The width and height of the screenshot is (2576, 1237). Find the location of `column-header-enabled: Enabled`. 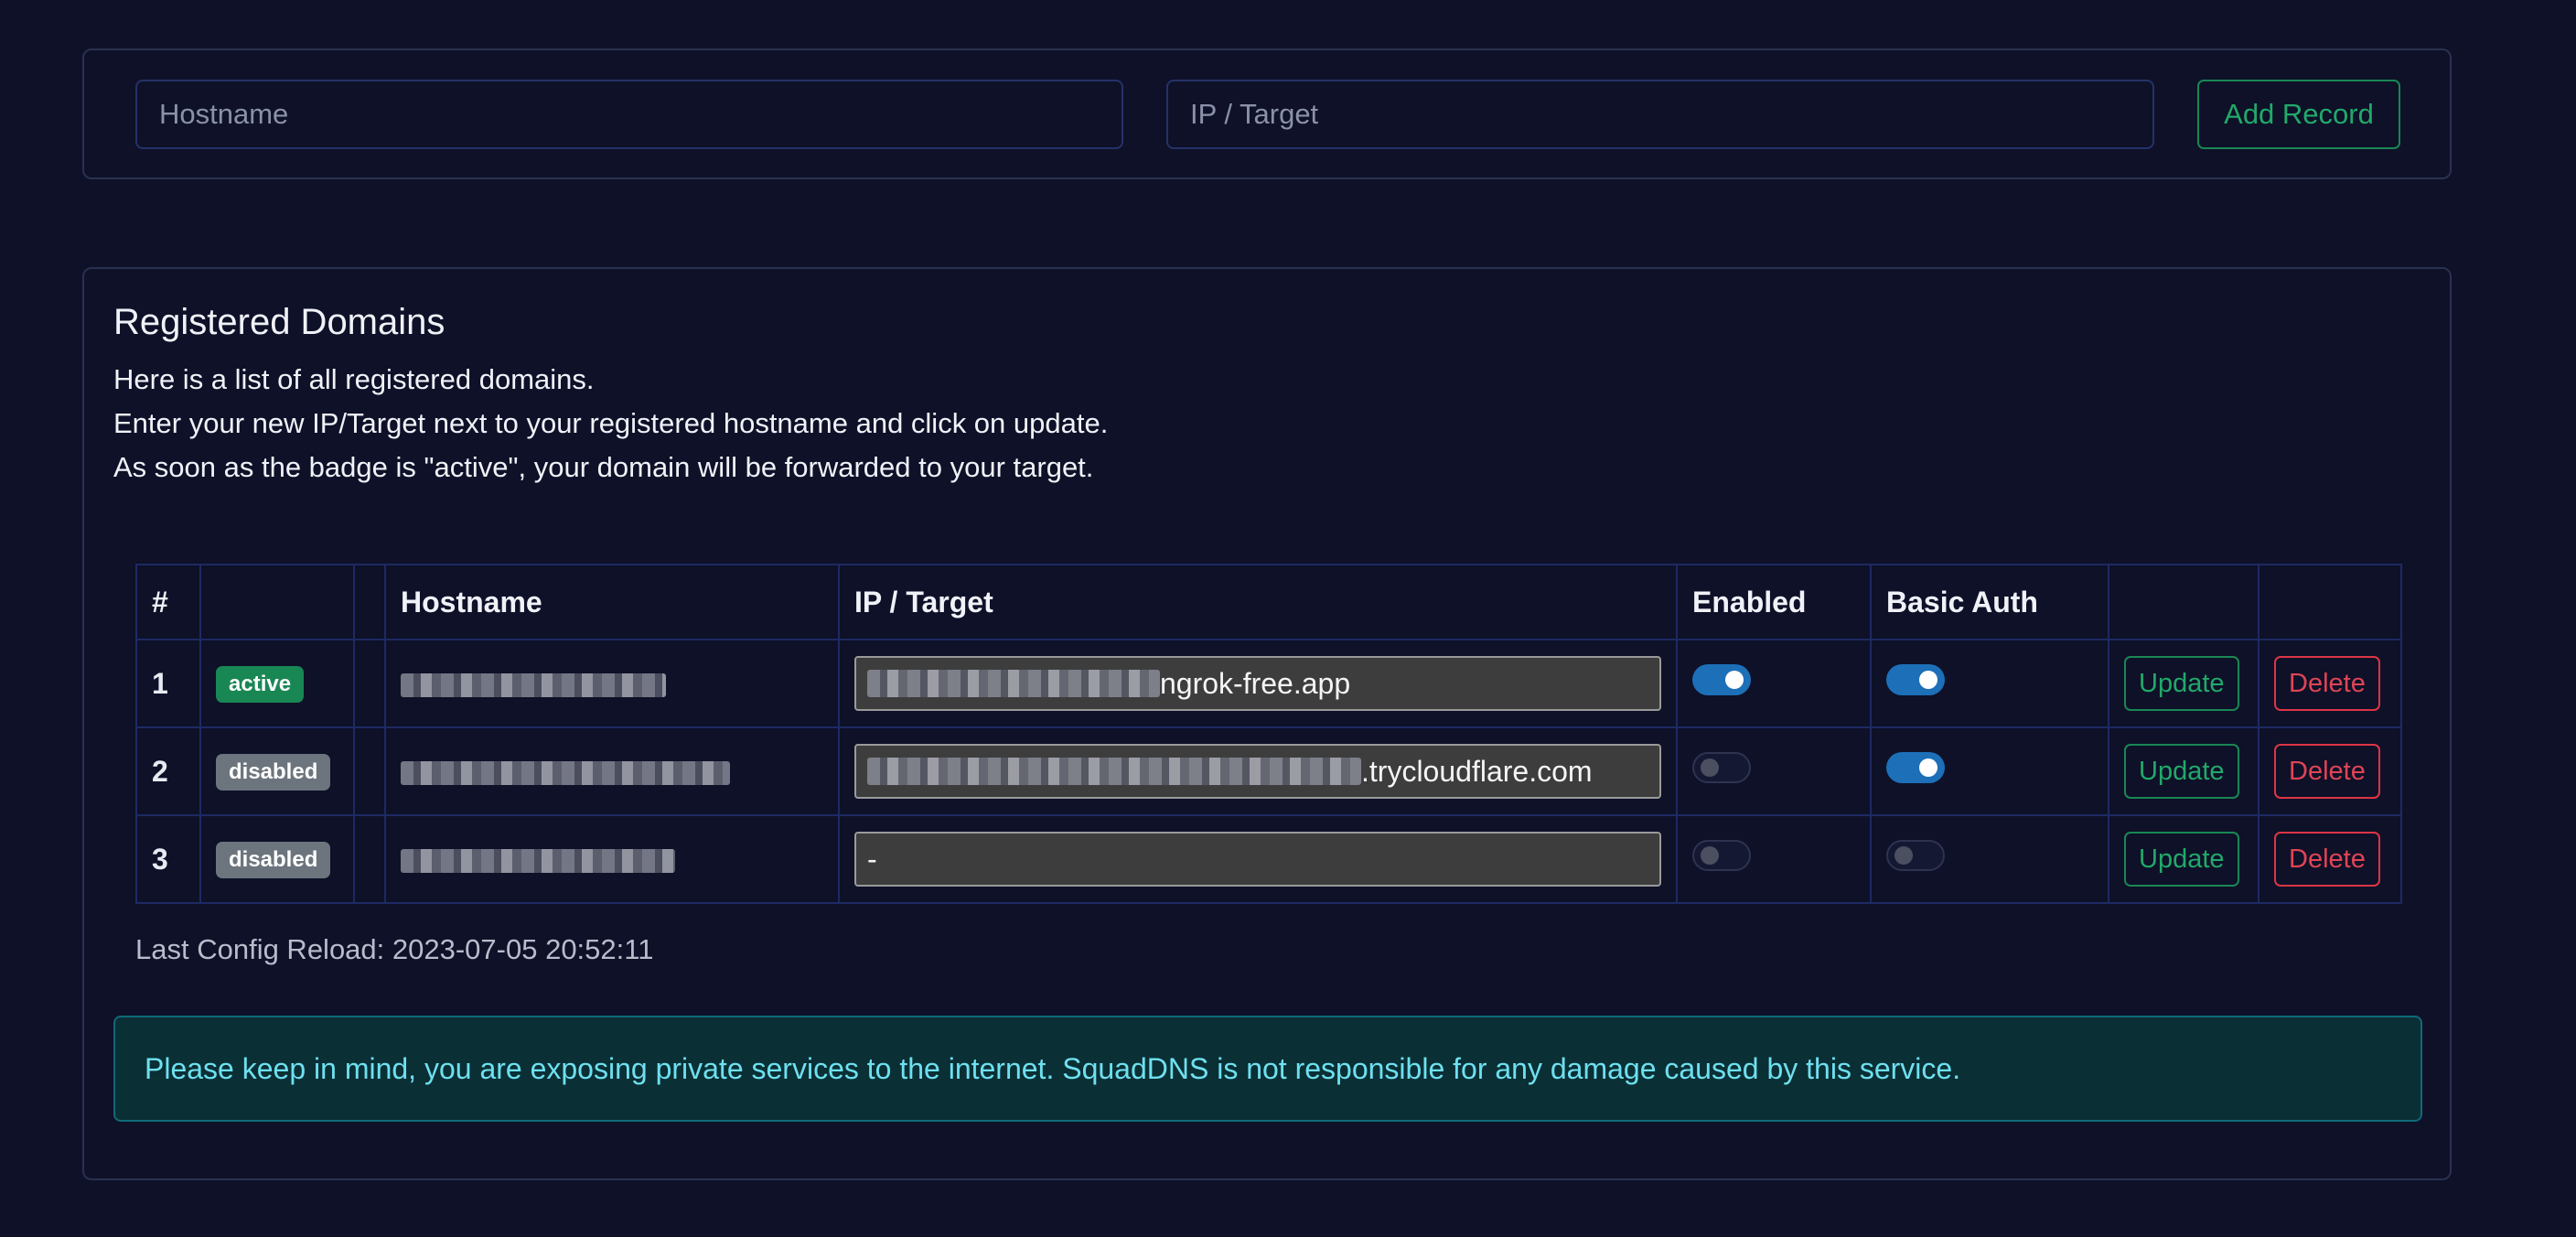

column-header-enabled: Enabled is located at coordinates (1774, 602).